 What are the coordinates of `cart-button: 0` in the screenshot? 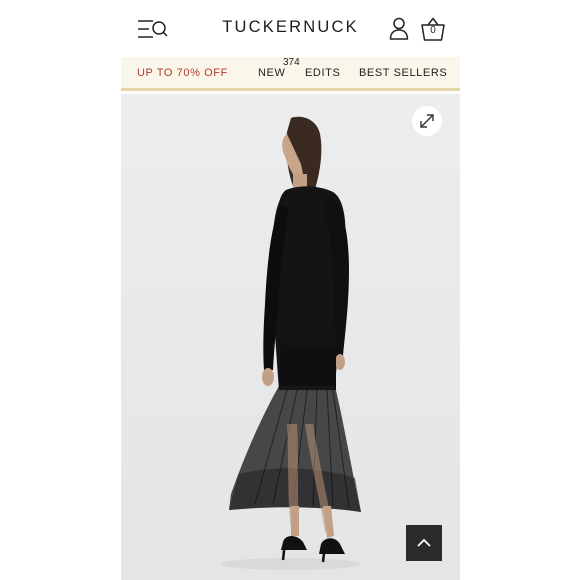 It's located at (433, 29).